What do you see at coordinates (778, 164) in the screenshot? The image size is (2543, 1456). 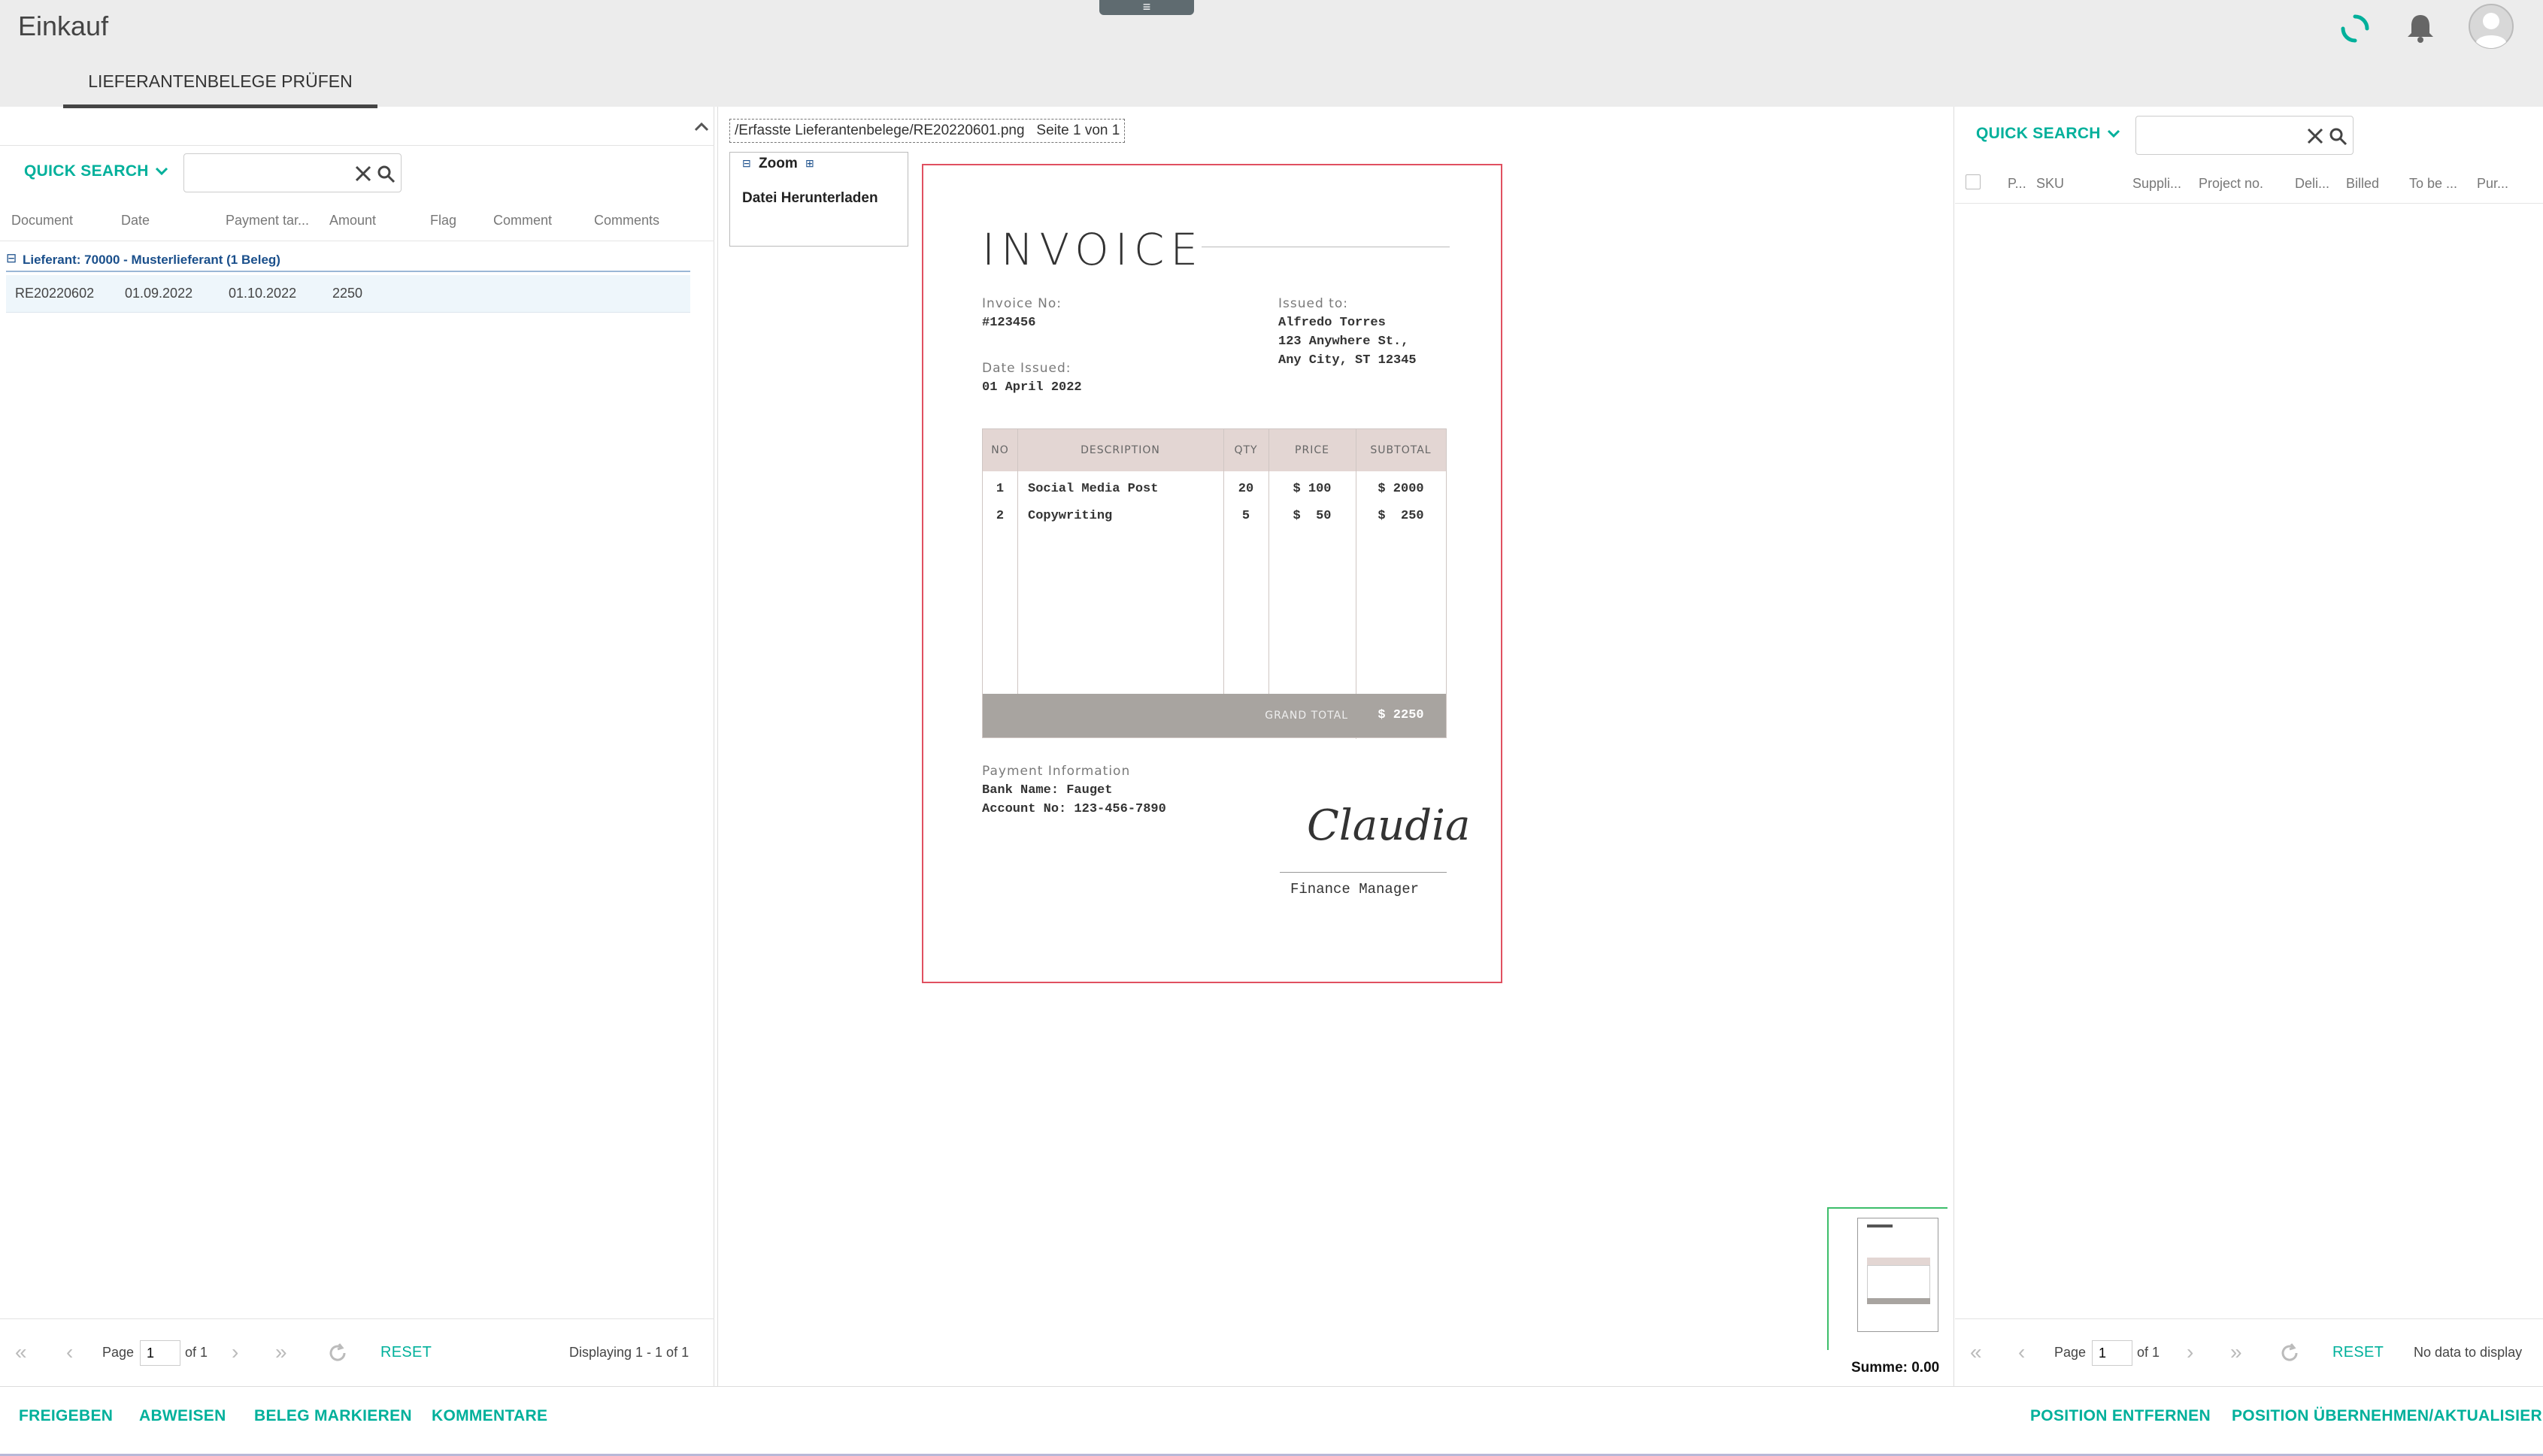 I see `zoom-label: Zoom` at bounding box center [778, 164].